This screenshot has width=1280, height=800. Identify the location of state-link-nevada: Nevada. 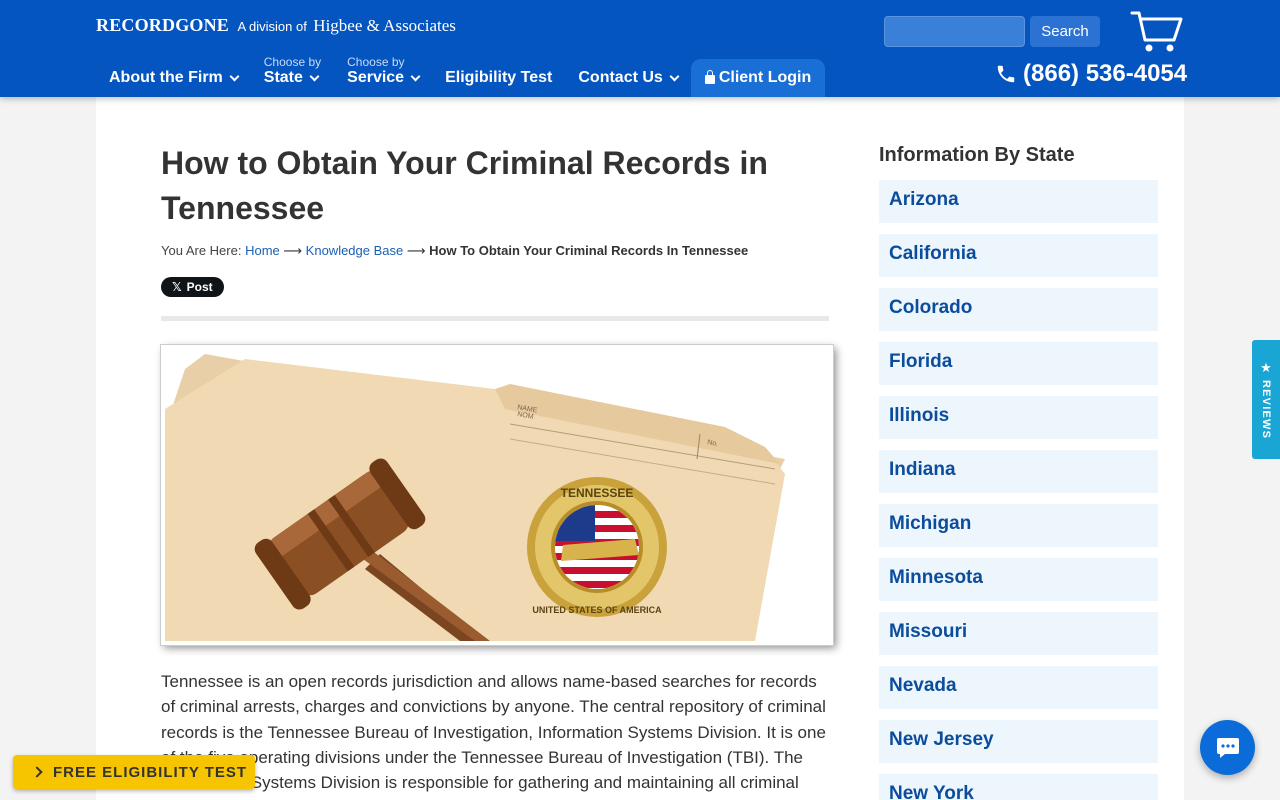
(1018, 687).